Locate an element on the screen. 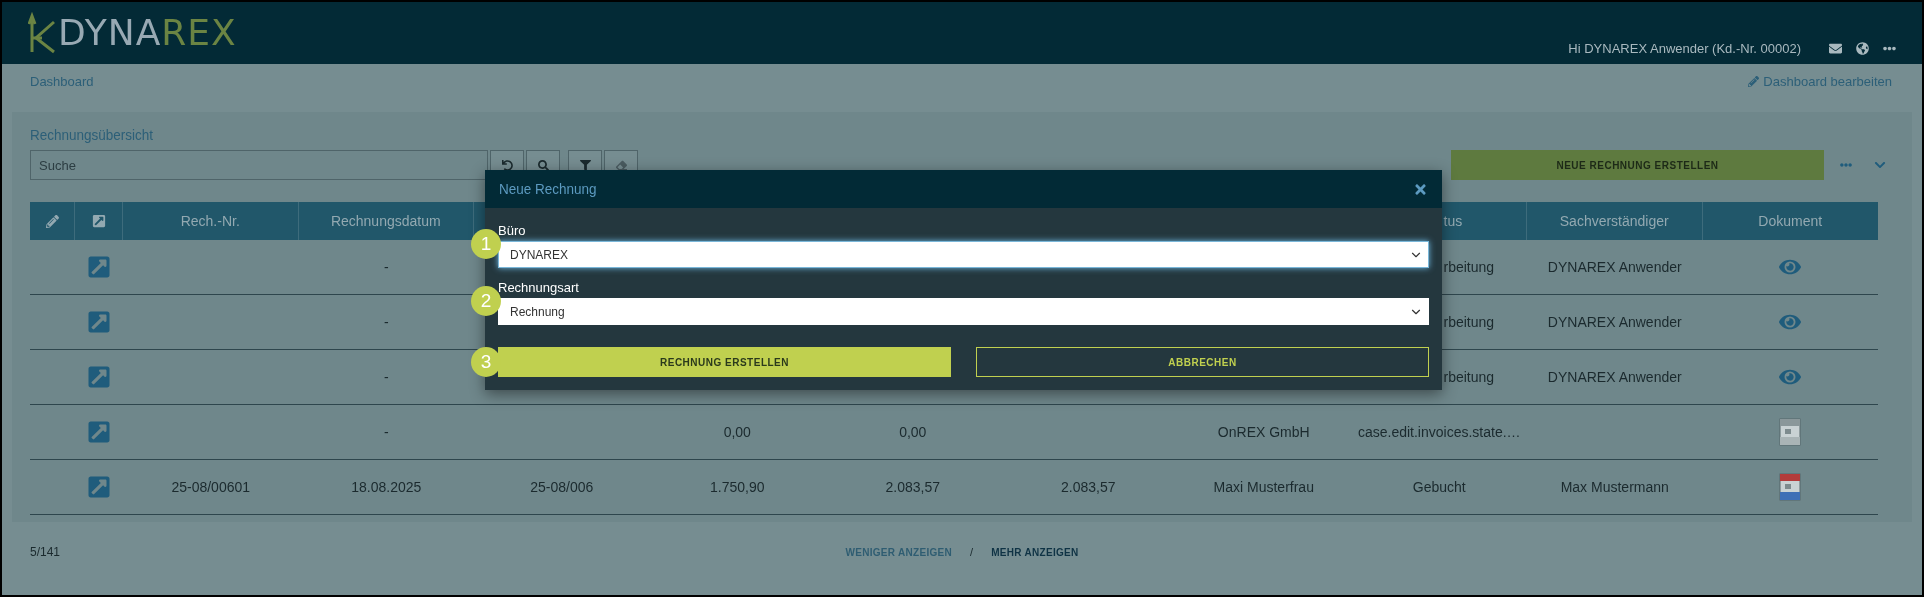  result-count: 5/141 is located at coordinates (45, 552).